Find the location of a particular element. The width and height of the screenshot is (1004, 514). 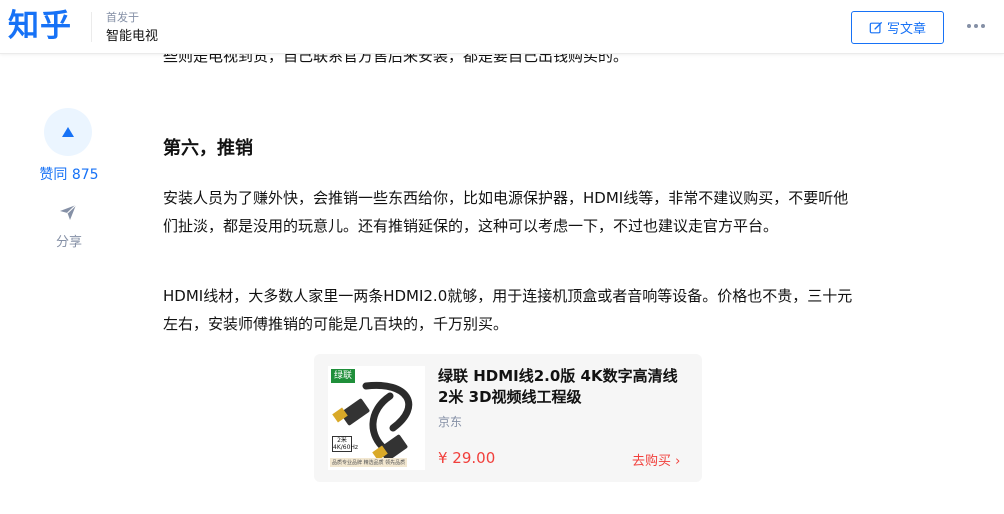

paper-plane-icon is located at coordinates (68, 212).